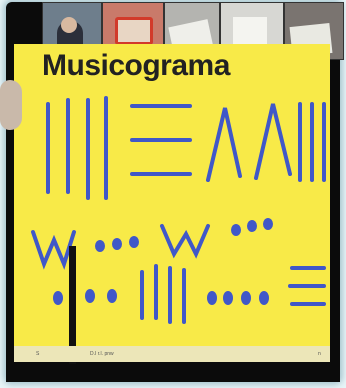 The width and height of the screenshot is (346, 388). What do you see at coordinates (319, 354) in the screenshot?
I see `status-right-text: n` at bounding box center [319, 354].